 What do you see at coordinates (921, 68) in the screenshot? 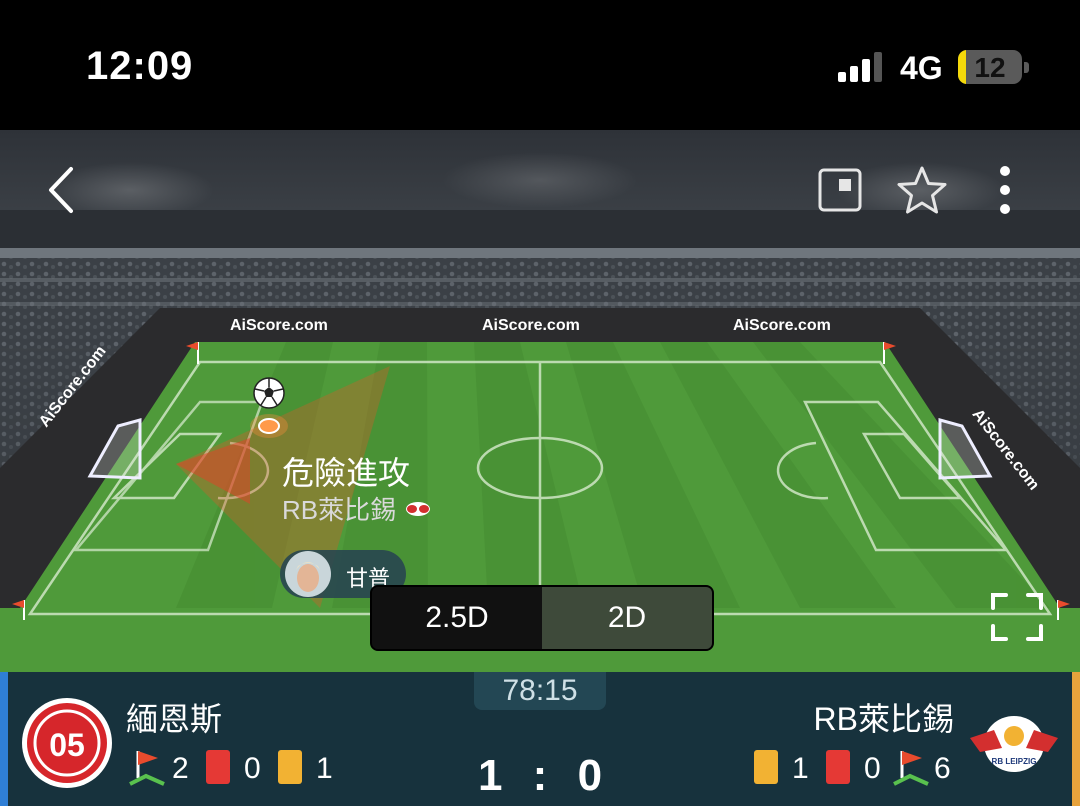
I see `network-type: 4G` at bounding box center [921, 68].